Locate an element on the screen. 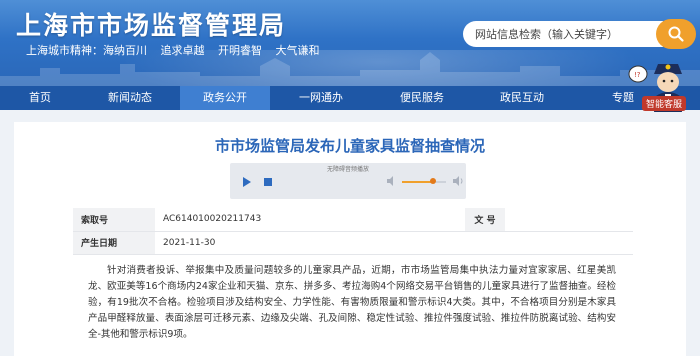 The width and height of the screenshot is (700, 356). city-spirit-item: 上海城市精神：海纳百川 is located at coordinates (86, 50).